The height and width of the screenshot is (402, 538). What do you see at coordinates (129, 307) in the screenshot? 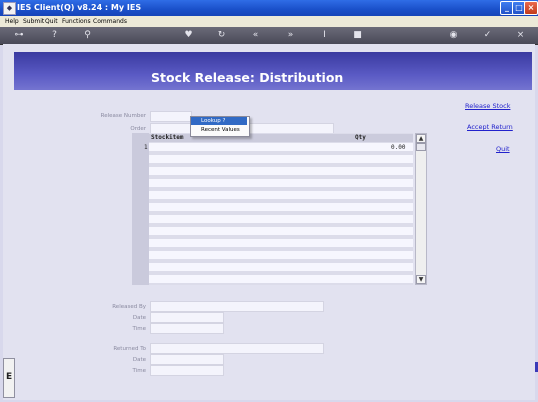
I see `released-by-label: Released By` at bounding box center [129, 307].